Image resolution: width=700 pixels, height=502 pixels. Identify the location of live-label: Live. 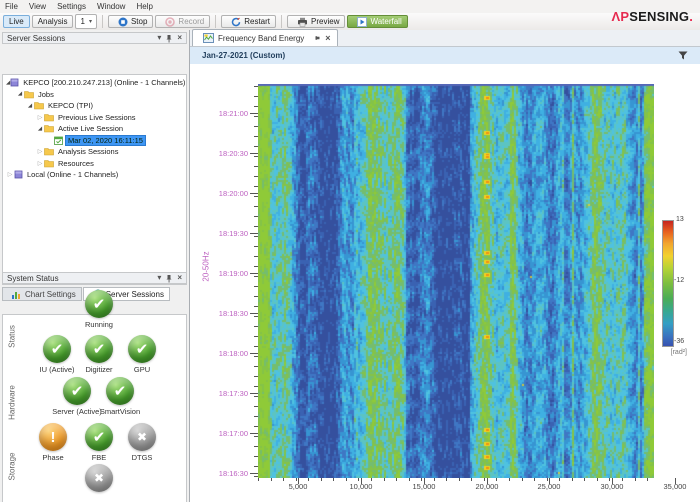
(16, 21).